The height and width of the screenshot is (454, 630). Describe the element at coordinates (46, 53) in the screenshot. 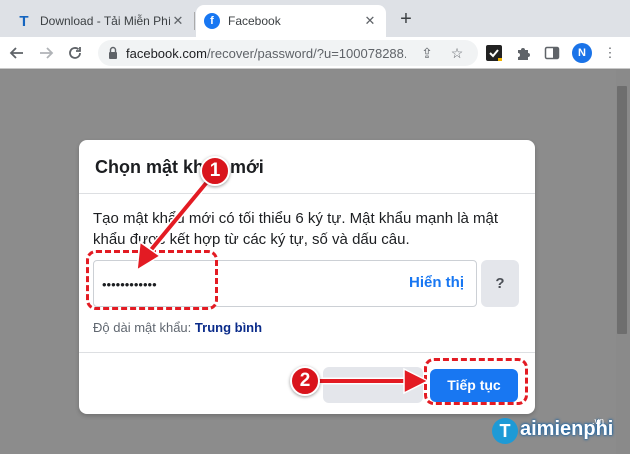

I see `forward-arrow-icon` at that location.